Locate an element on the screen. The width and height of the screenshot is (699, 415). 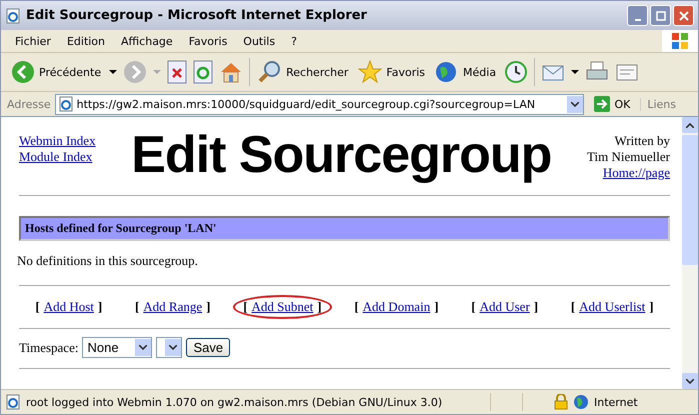
minimize-icon is located at coordinates (637, 19).